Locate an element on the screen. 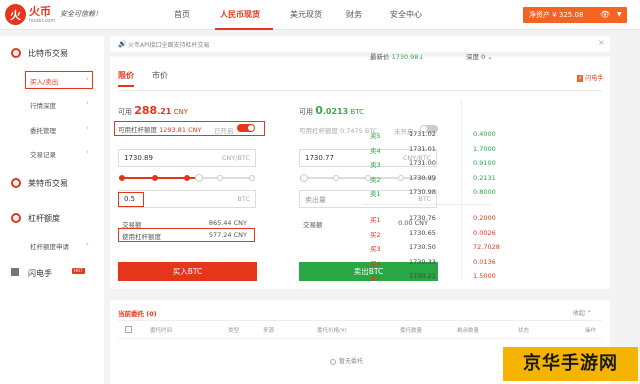 The width and height of the screenshot is (640, 384). select-all-checkbox is located at coordinates (128, 329).